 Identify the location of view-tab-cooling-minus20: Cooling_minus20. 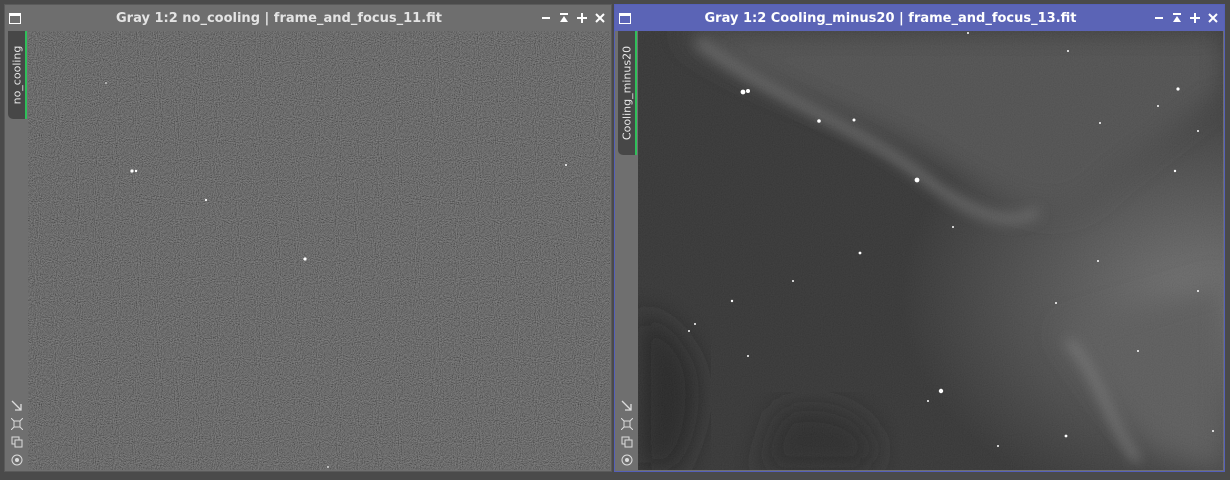
(627, 93).